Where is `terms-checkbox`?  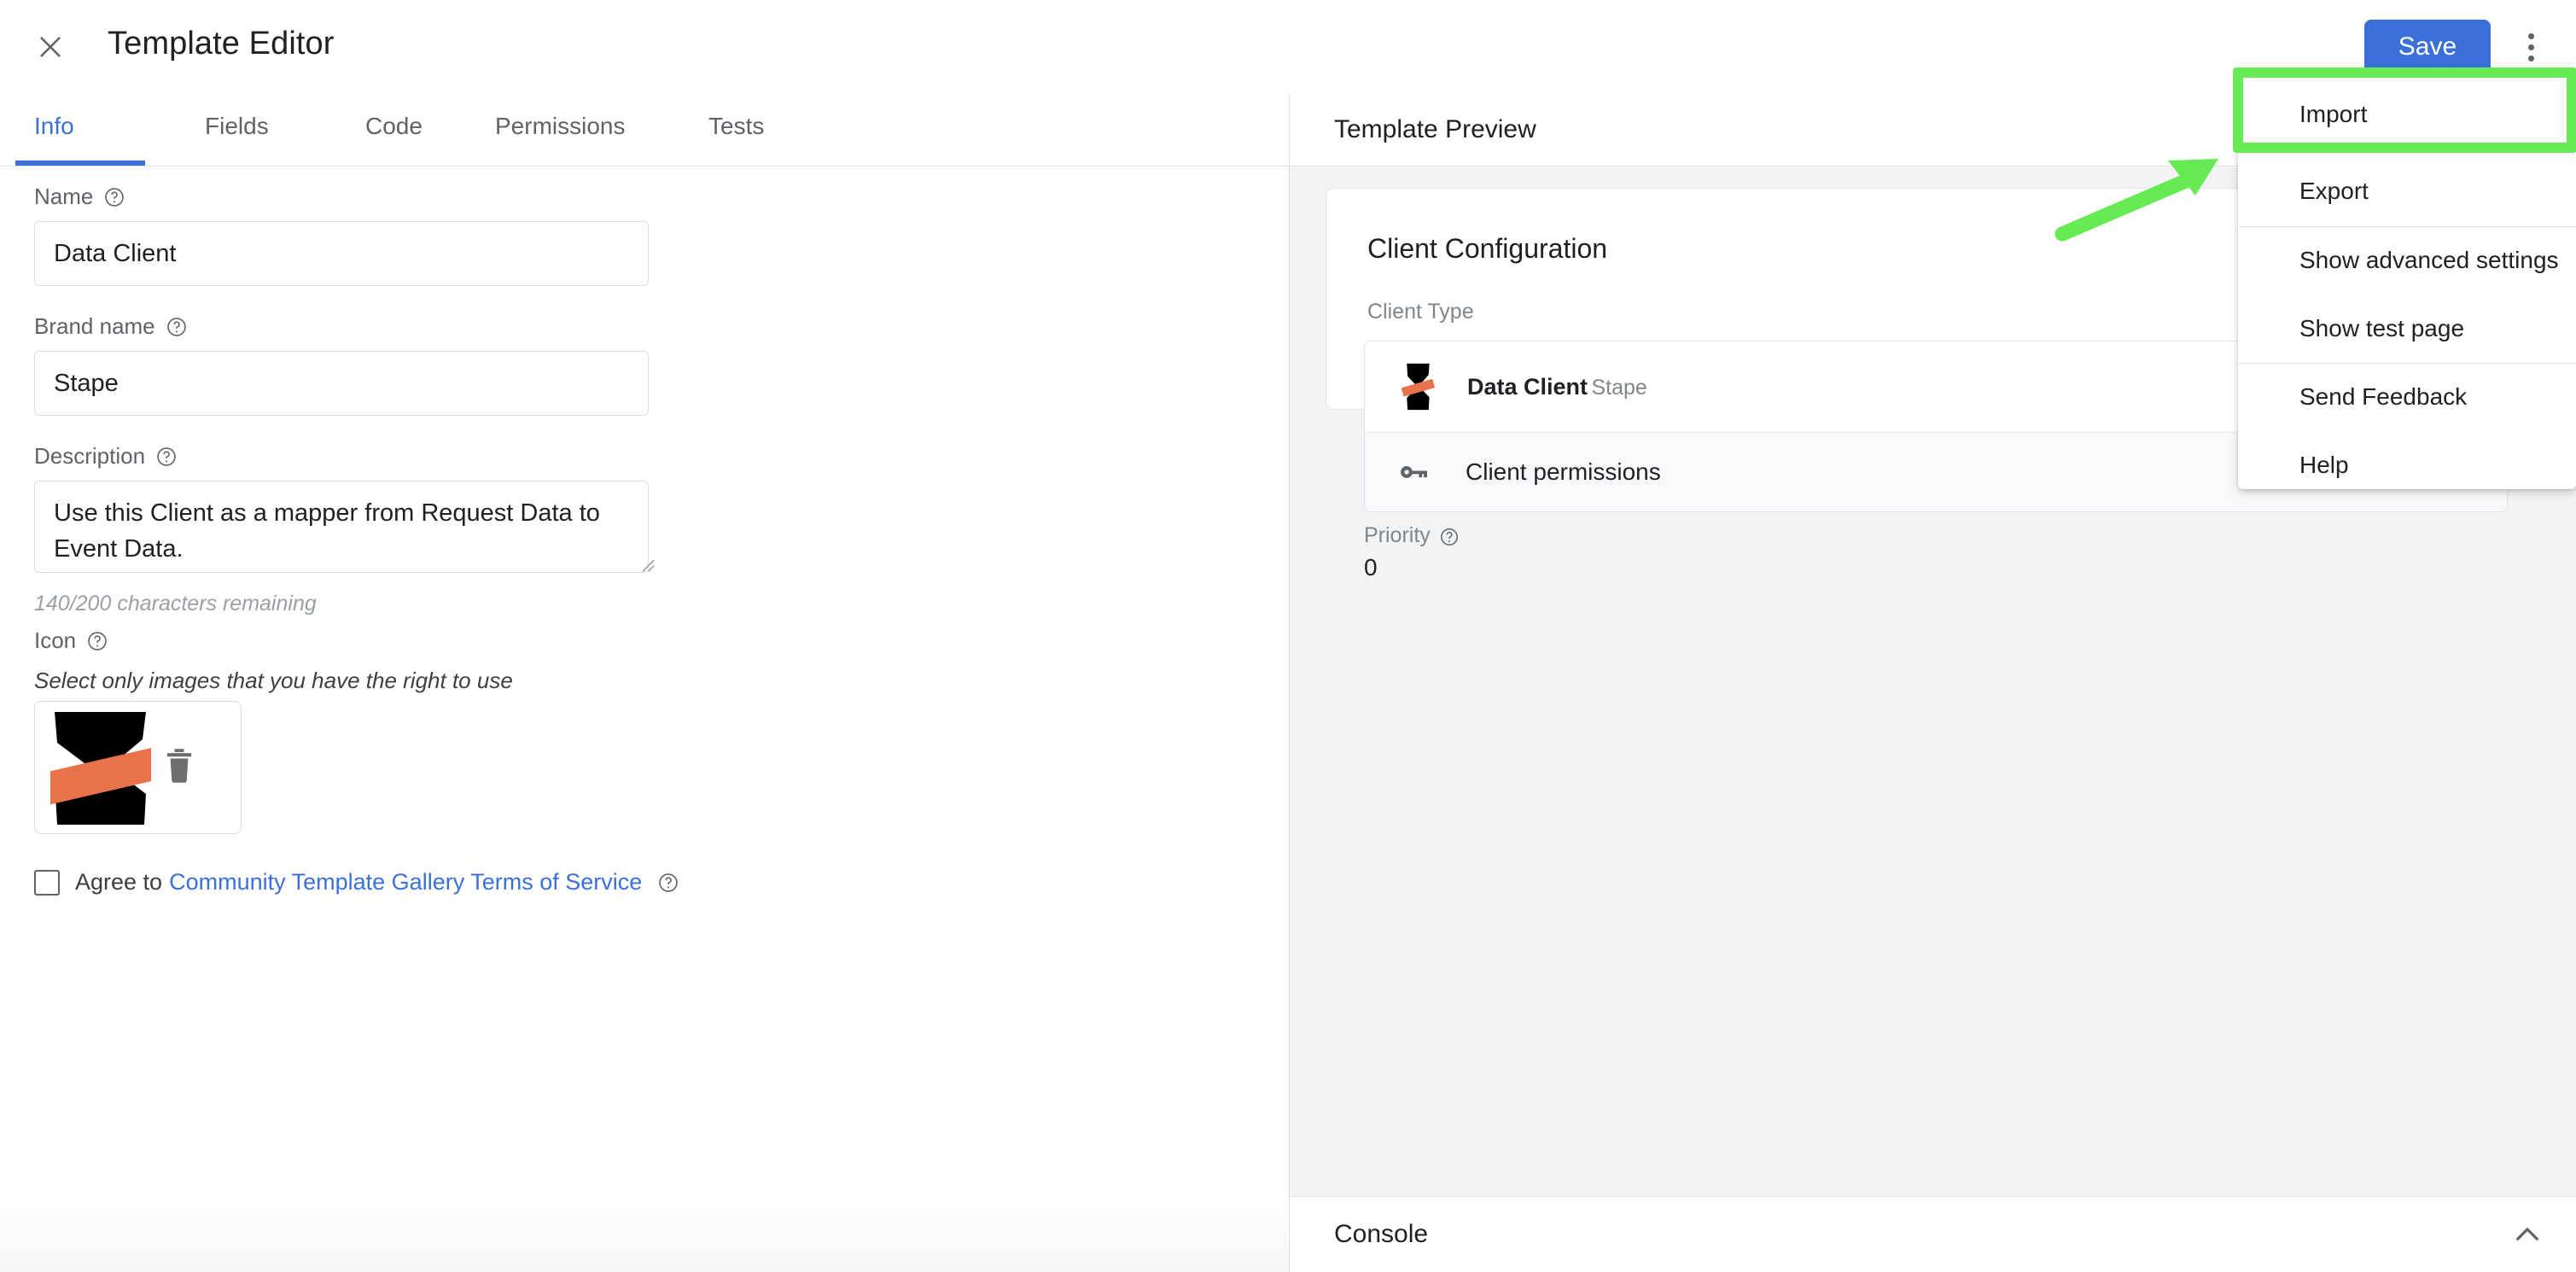 terms-checkbox is located at coordinates (47, 882).